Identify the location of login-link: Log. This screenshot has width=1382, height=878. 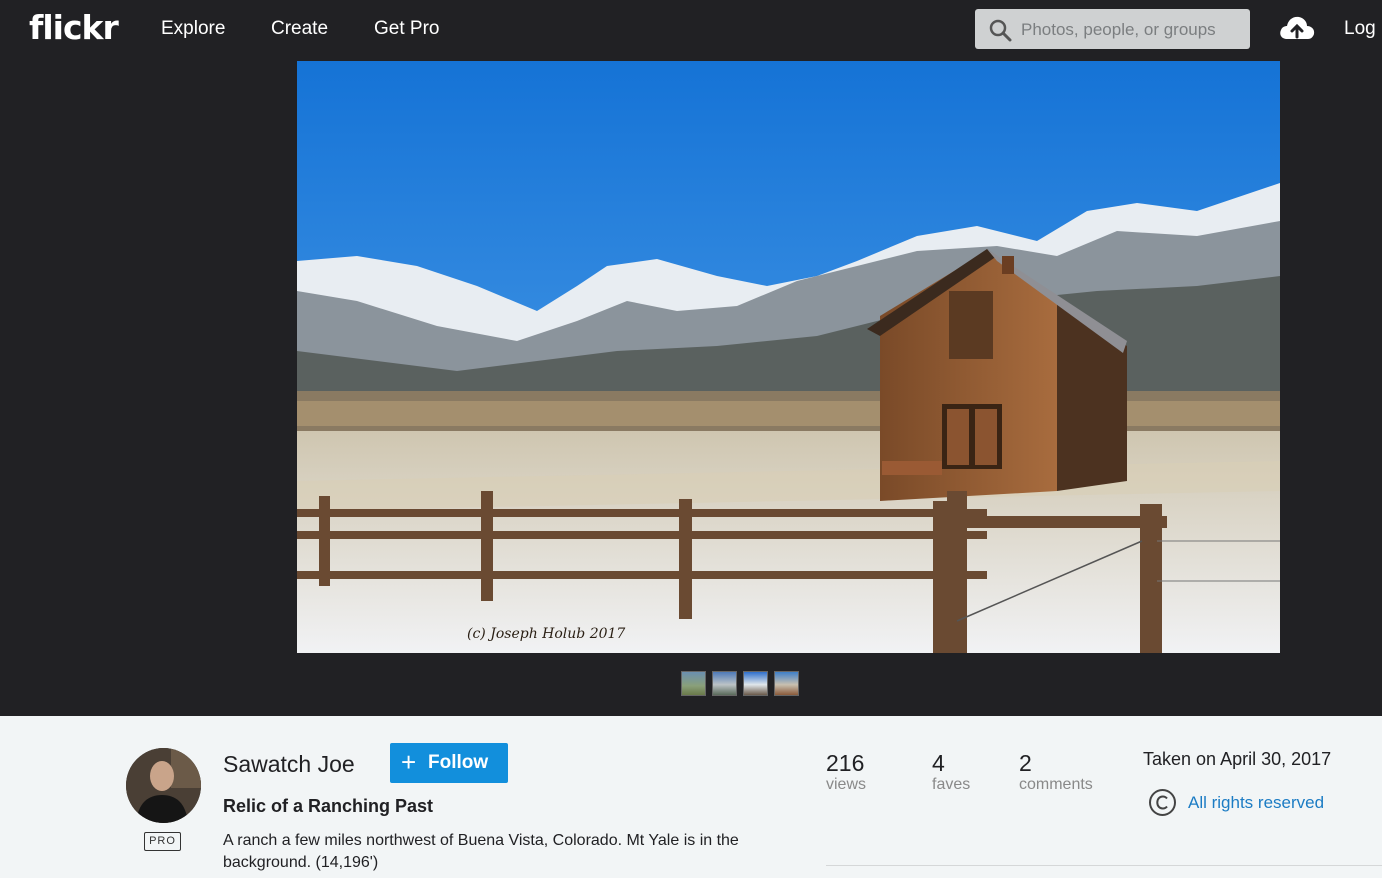
(1360, 29).